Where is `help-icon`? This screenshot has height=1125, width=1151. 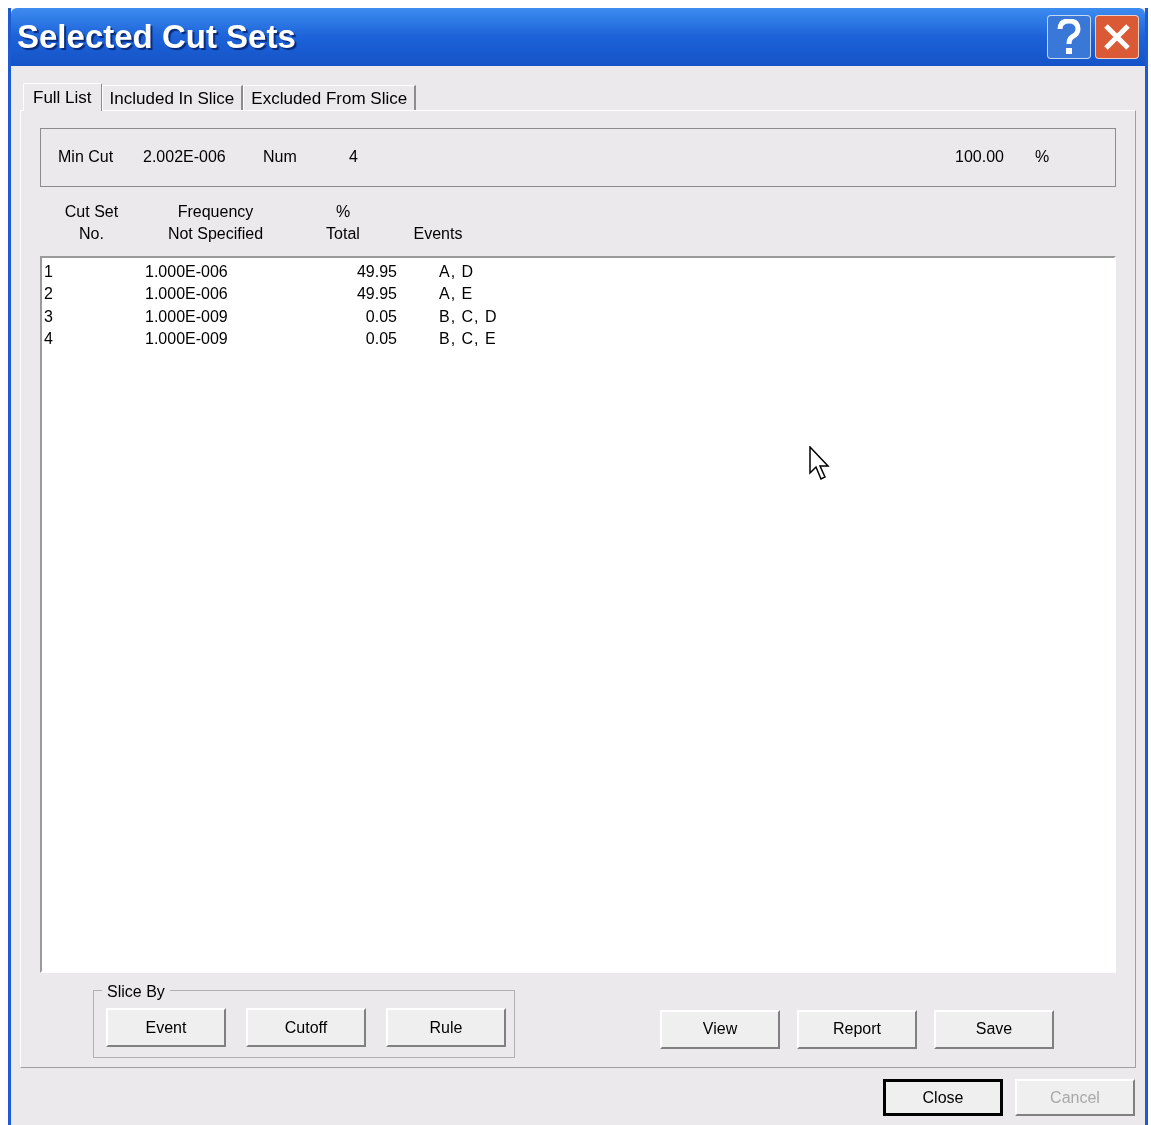
help-icon is located at coordinates (1069, 37).